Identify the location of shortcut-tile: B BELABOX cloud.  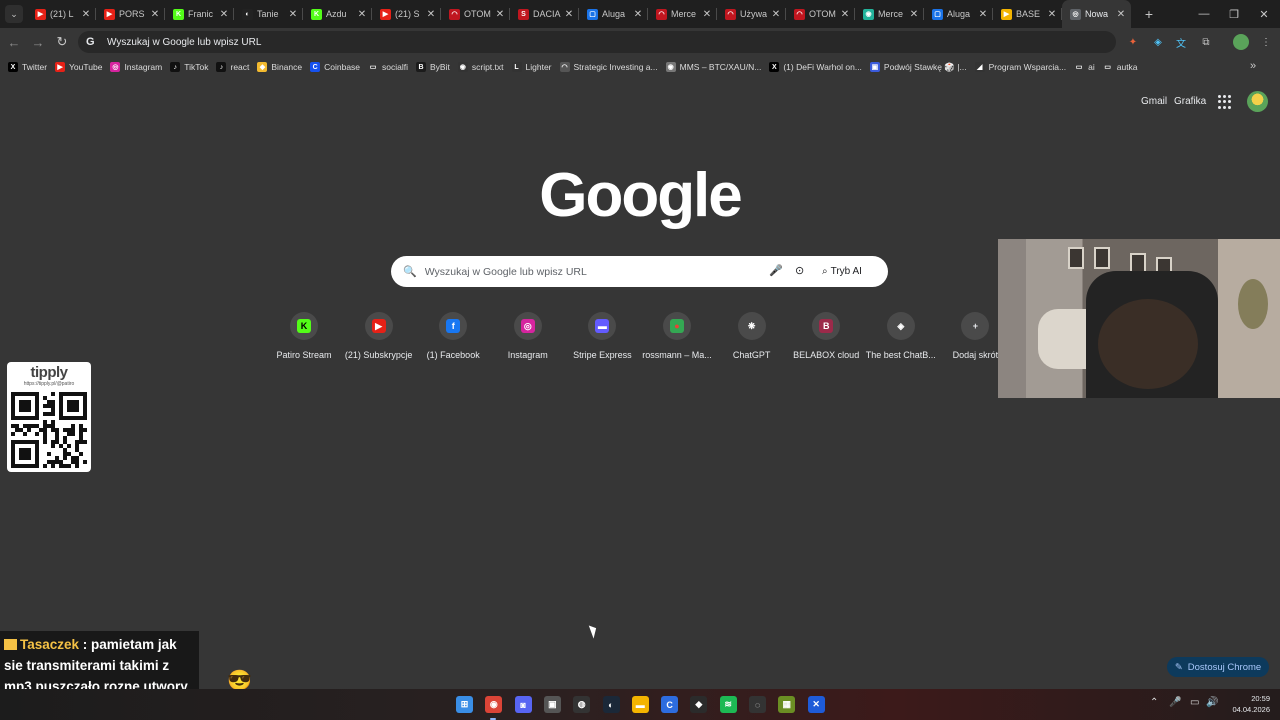
(826, 336).